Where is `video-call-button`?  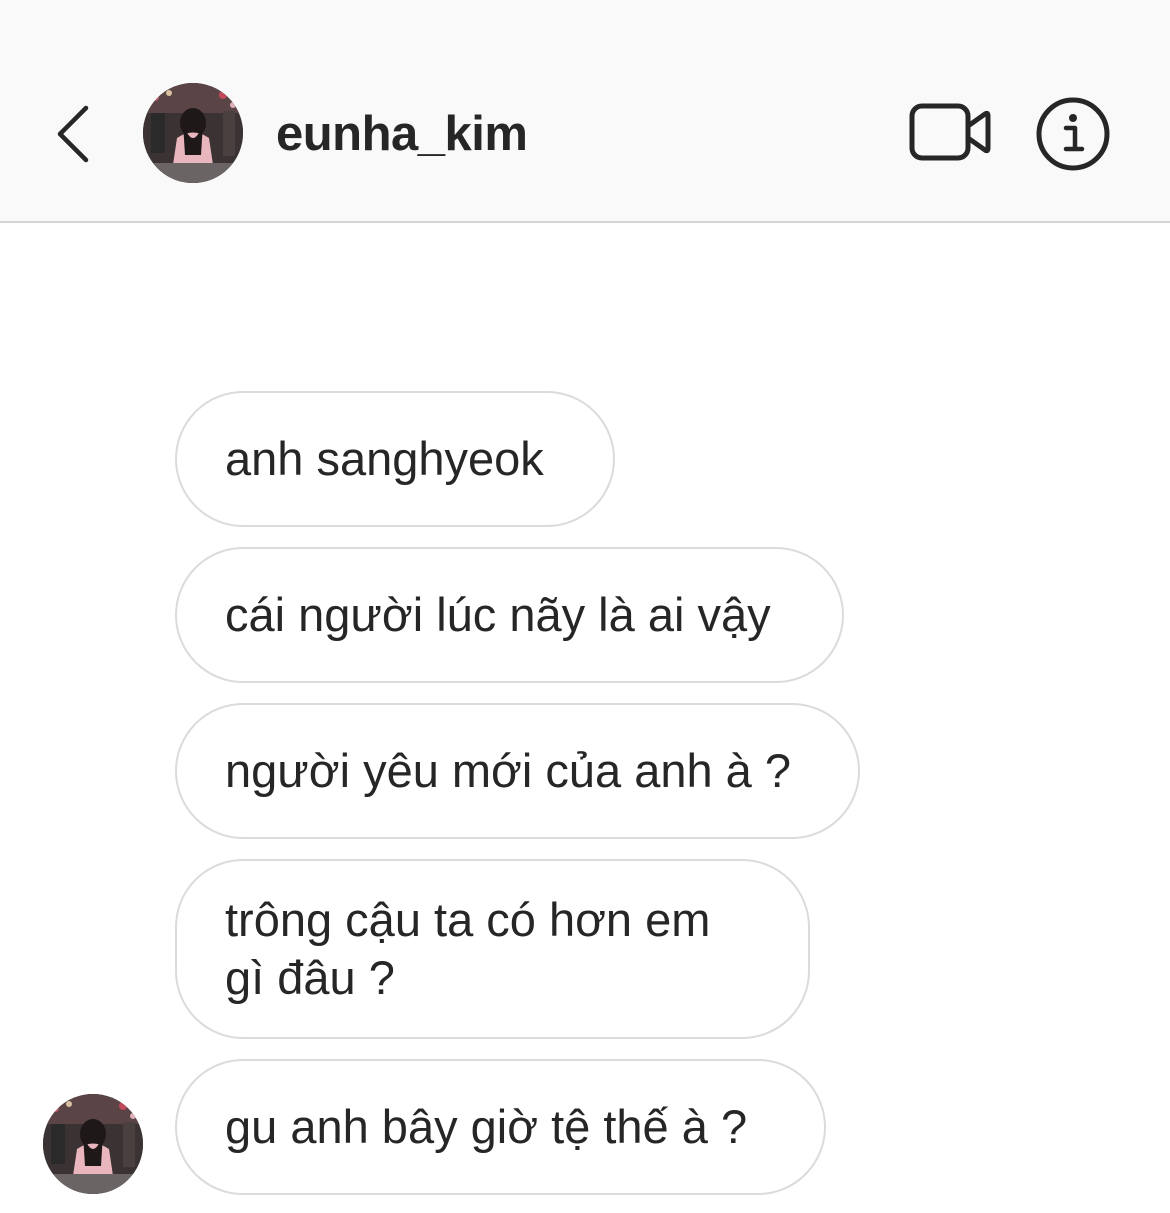 video-call-button is located at coordinates (950, 133).